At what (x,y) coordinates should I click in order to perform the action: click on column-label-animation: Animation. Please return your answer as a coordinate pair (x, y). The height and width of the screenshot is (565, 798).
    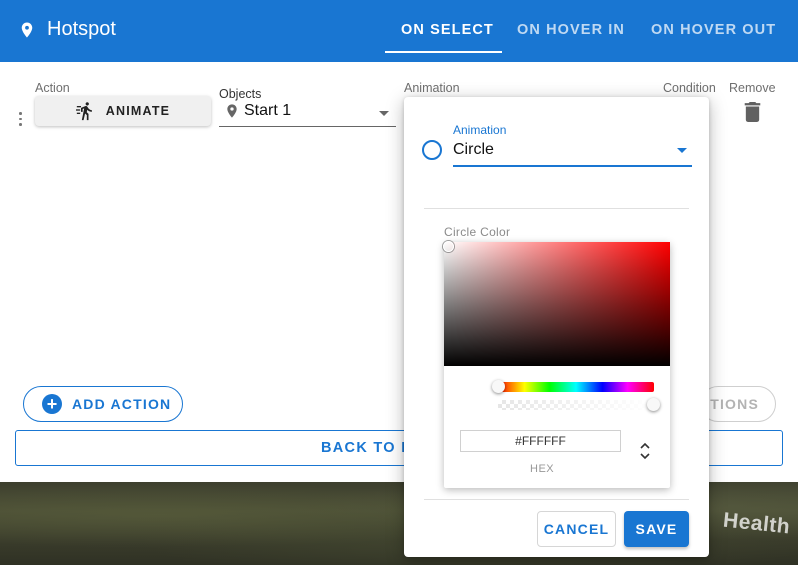
    Looking at the image, I should click on (432, 88).